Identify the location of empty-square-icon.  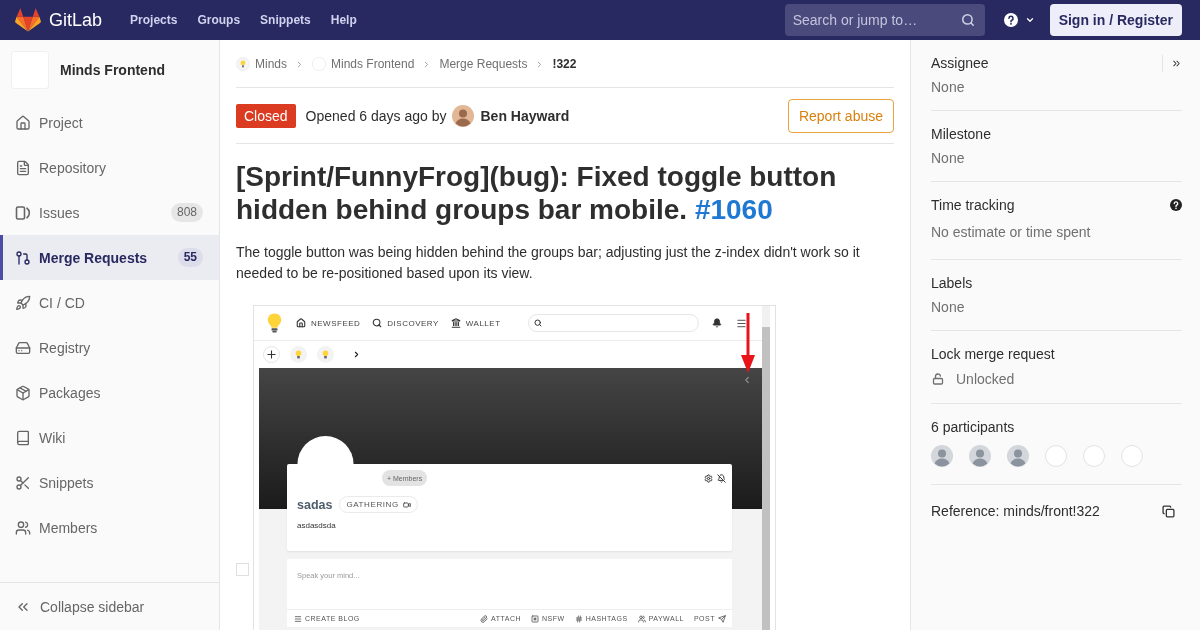
(242, 569).